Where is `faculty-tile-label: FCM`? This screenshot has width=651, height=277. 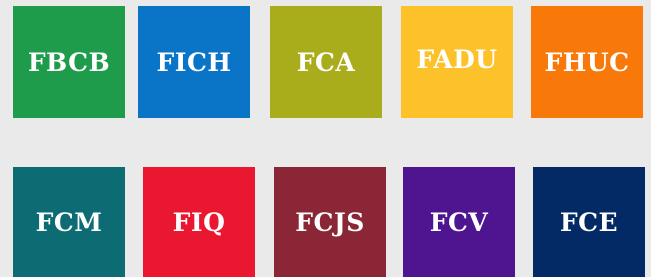
faculty-tile-label: FCM is located at coordinates (69, 222).